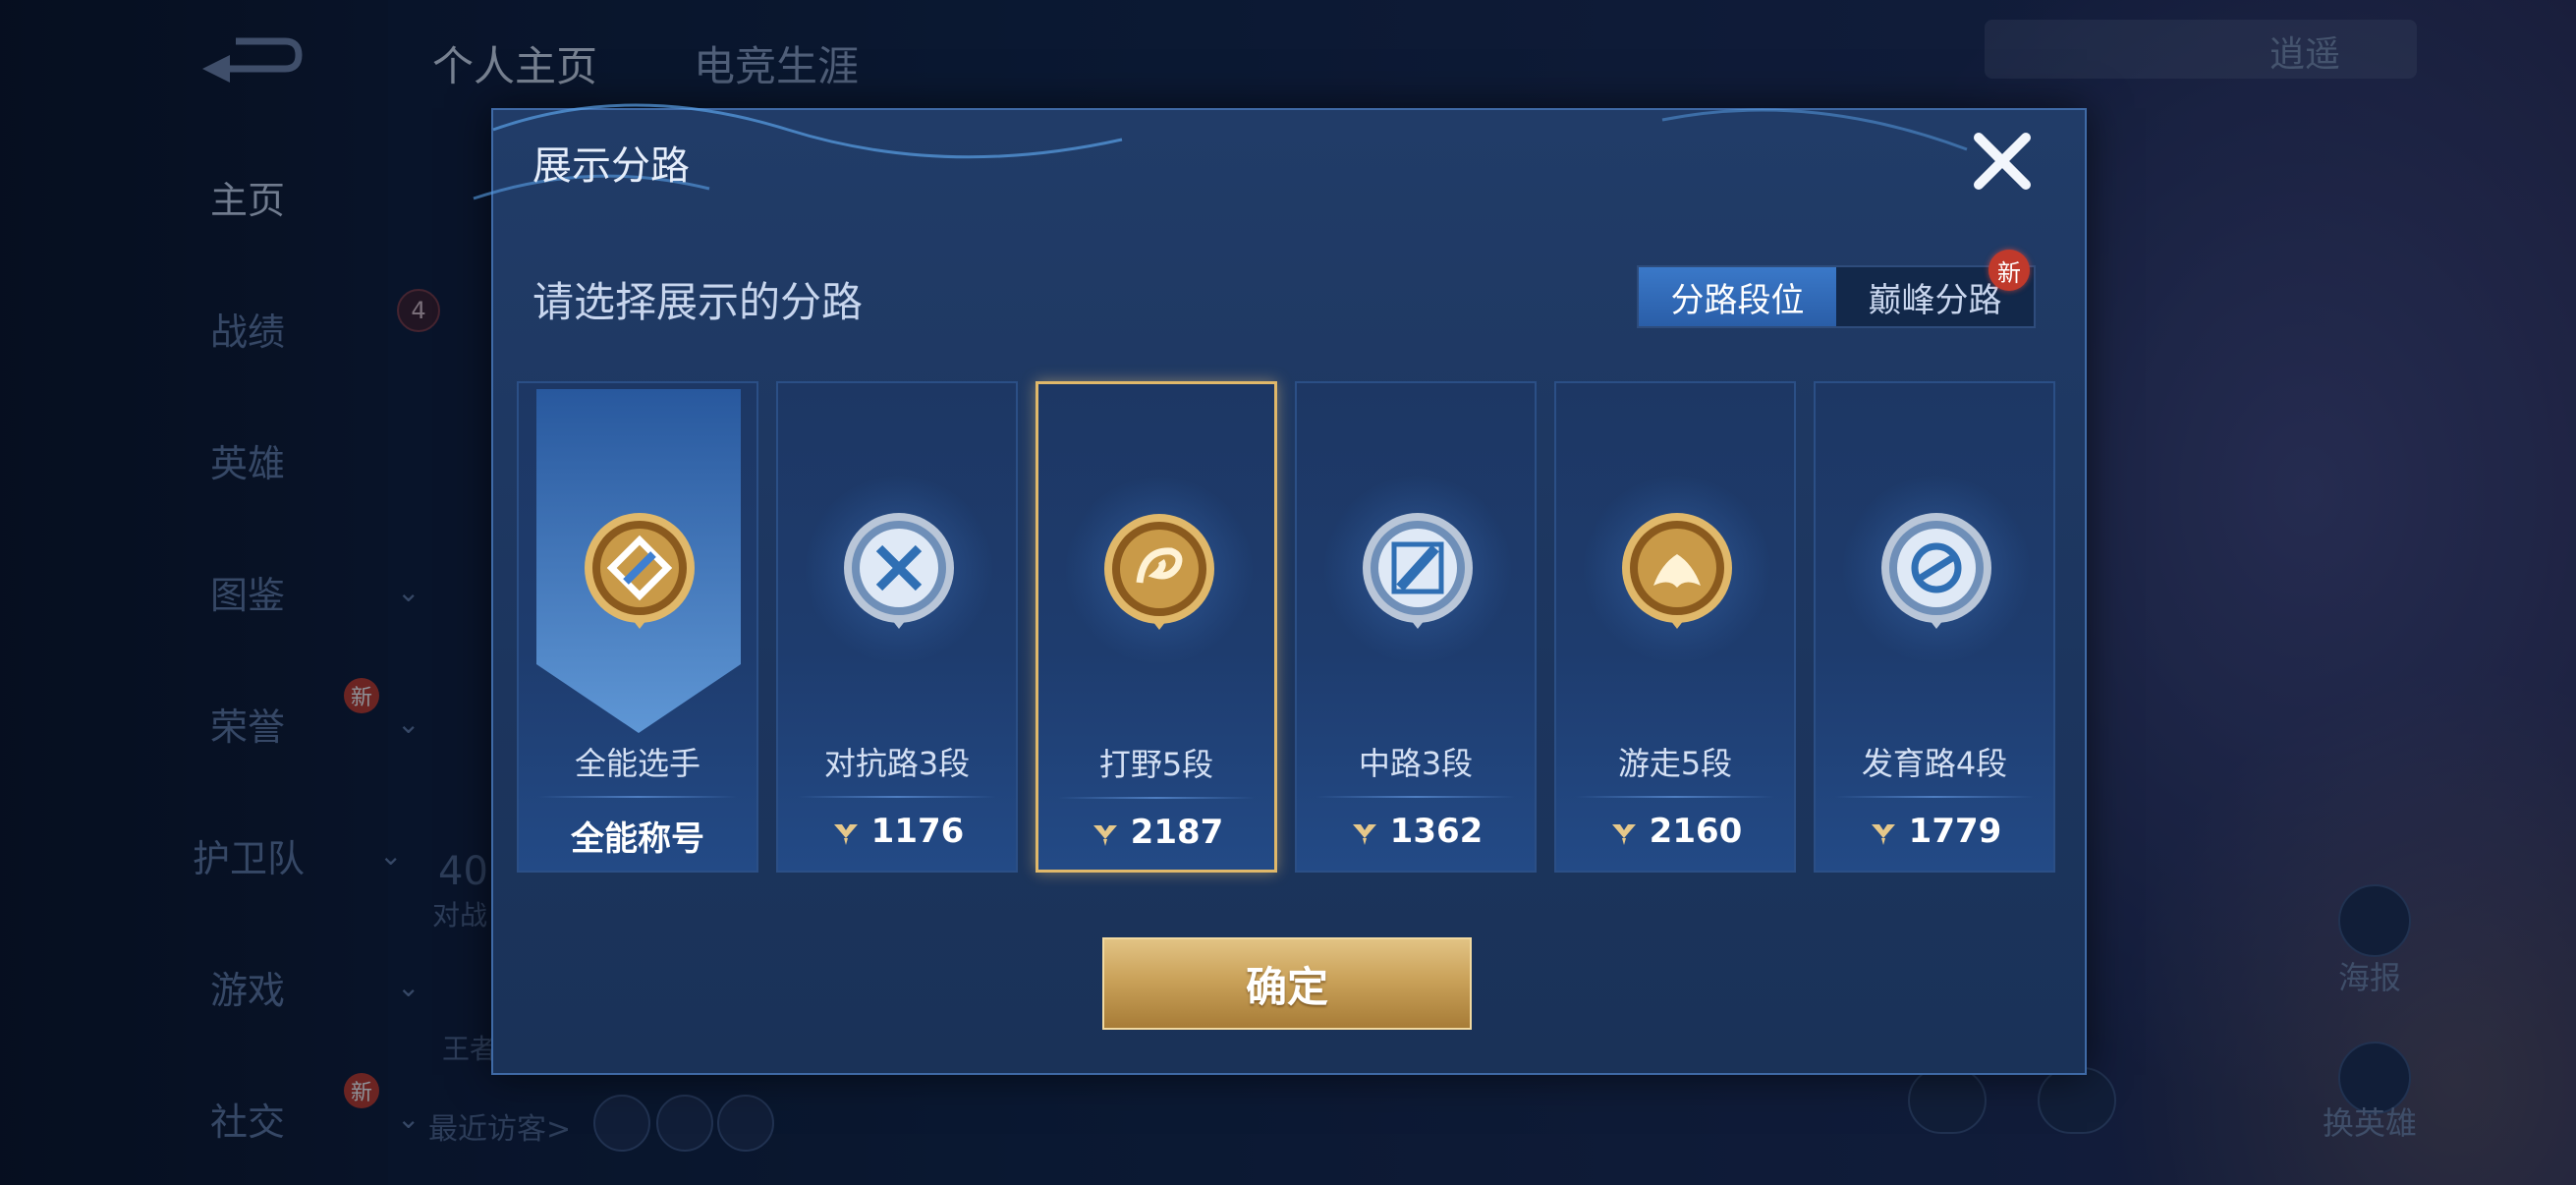 The image size is (2576, 1185). Describe the element at coordinates (1436, 832) in the screenshot. I see `lane-card-score-value: 1362` at that location.